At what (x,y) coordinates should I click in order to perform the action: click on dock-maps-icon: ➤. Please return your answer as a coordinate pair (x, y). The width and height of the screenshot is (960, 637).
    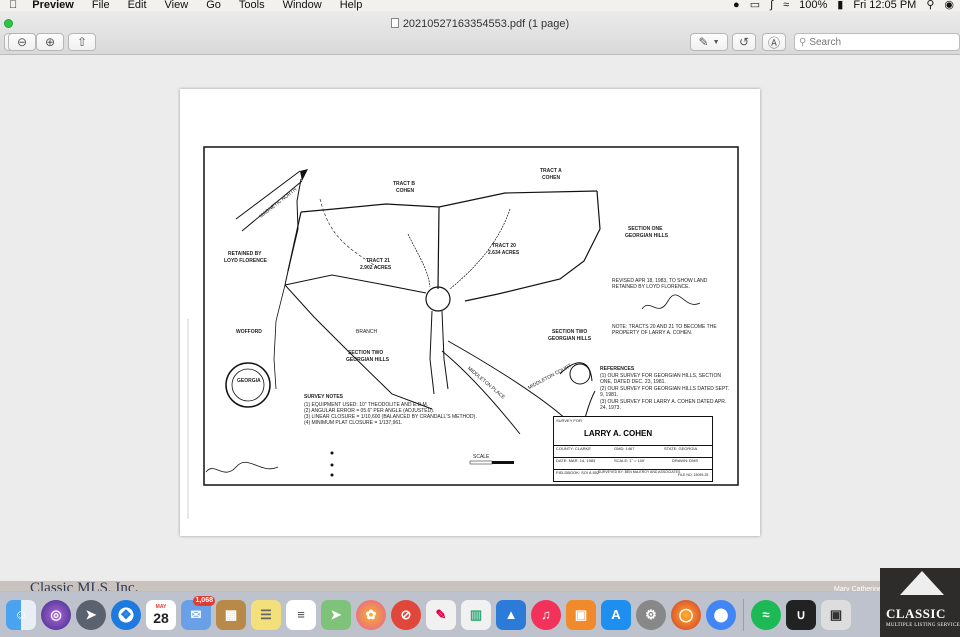
    Looking at the image, I should click on (336, 614).